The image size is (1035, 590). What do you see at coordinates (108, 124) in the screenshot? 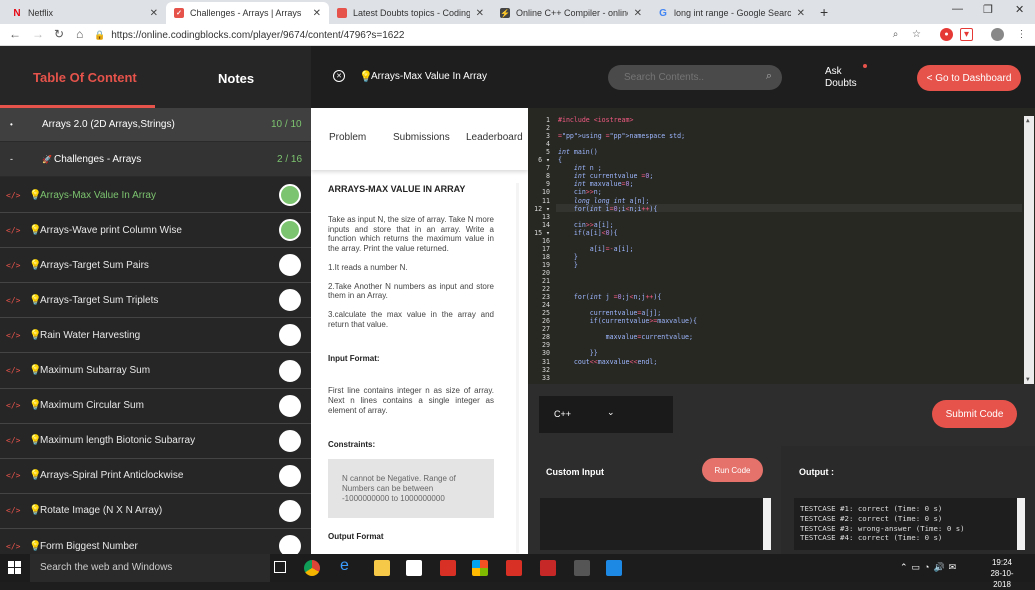
I see `section-title: Arrays 2.0 (2D Arrays,Strings)` at bounding box center [108, 124].